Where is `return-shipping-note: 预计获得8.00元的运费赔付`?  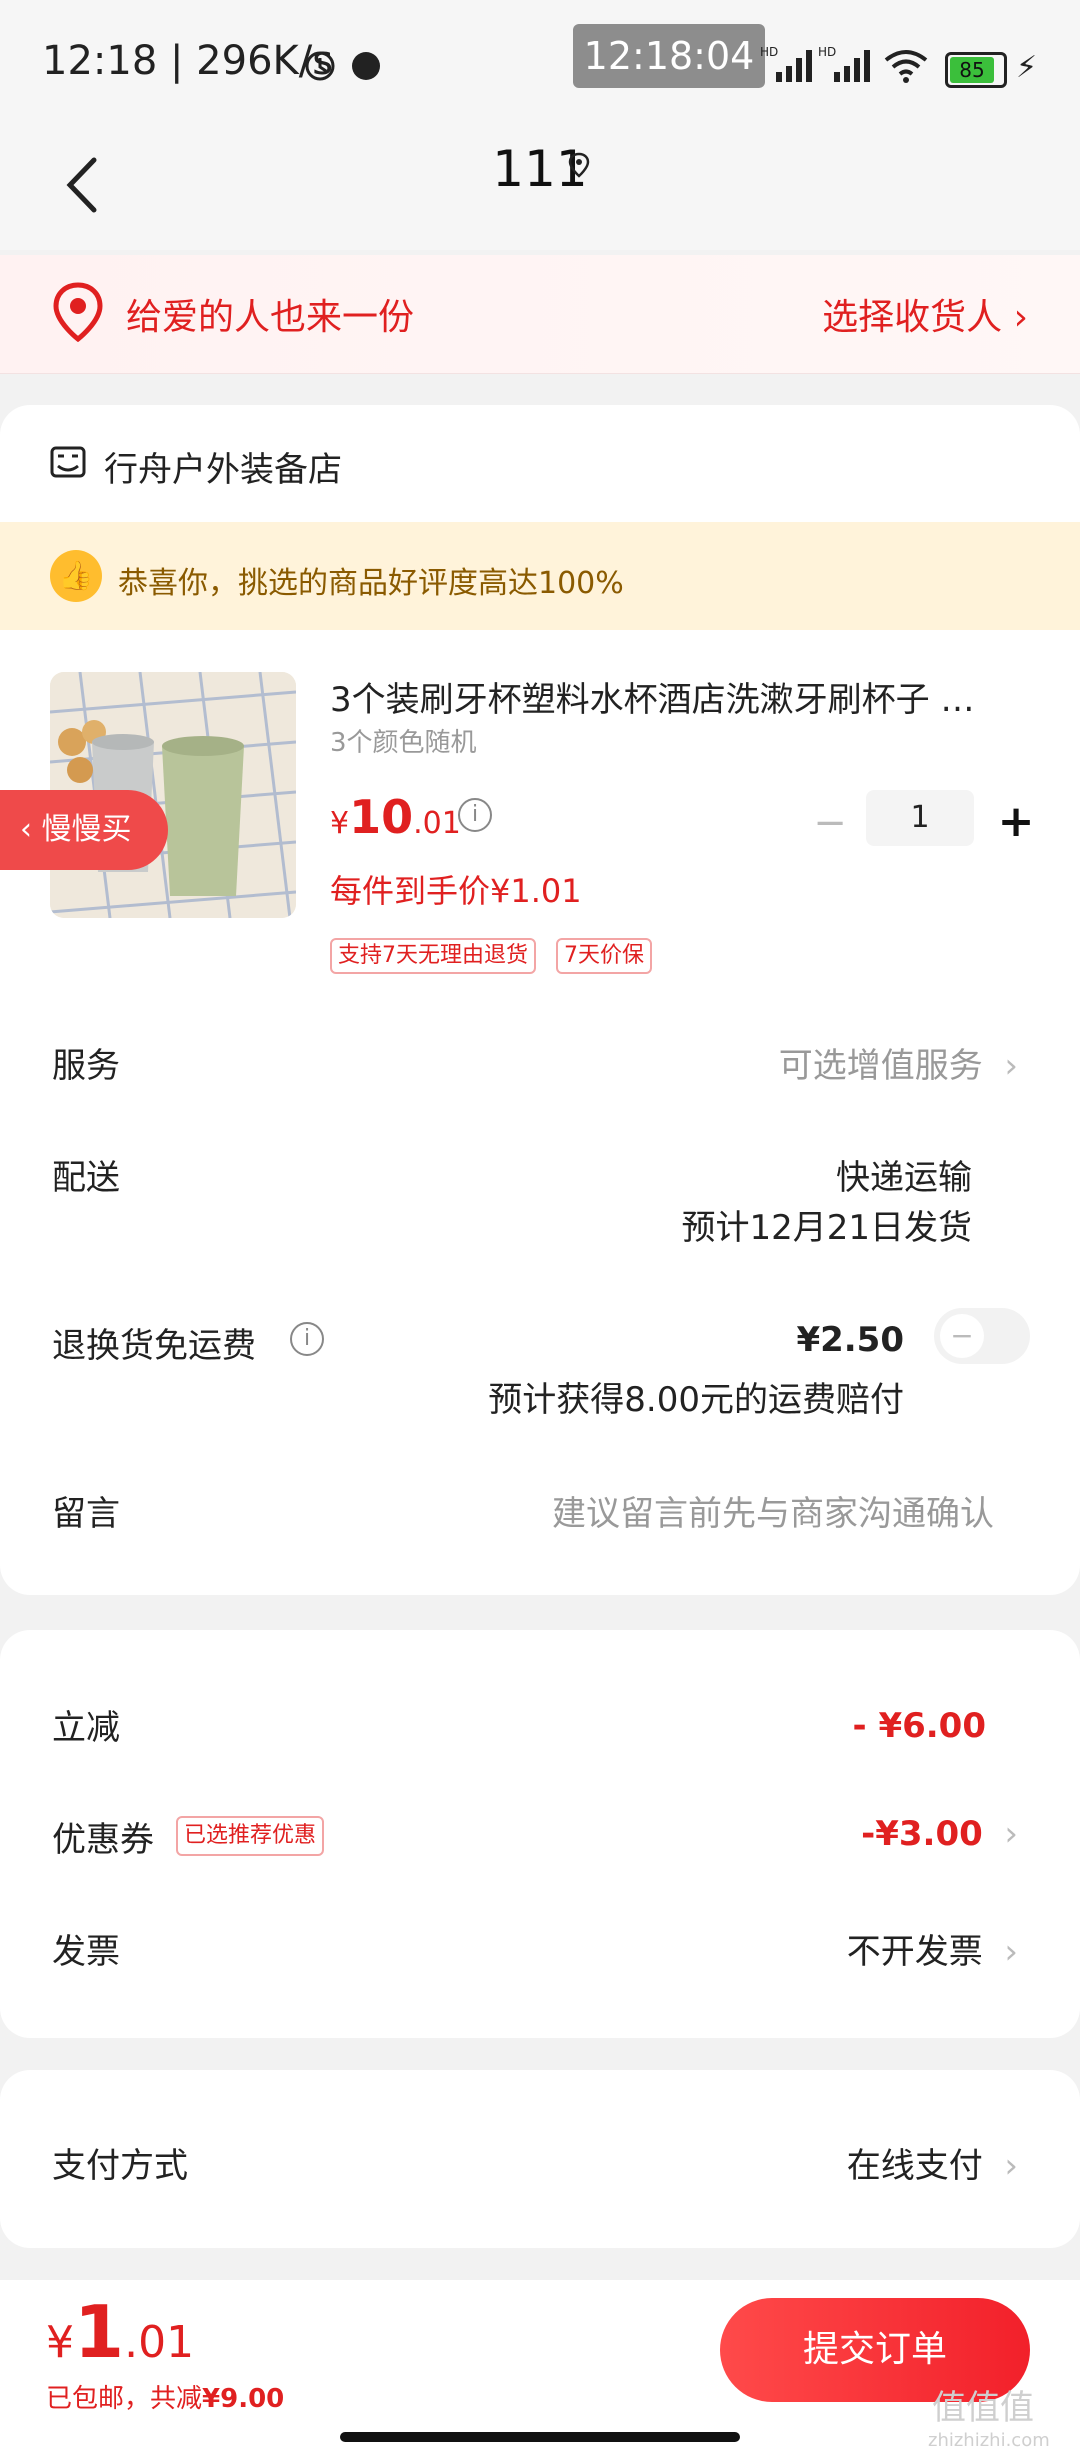 return-shipping-note: 预计获得8.00元的运费赔付 is located at coordinates (696, 1400).